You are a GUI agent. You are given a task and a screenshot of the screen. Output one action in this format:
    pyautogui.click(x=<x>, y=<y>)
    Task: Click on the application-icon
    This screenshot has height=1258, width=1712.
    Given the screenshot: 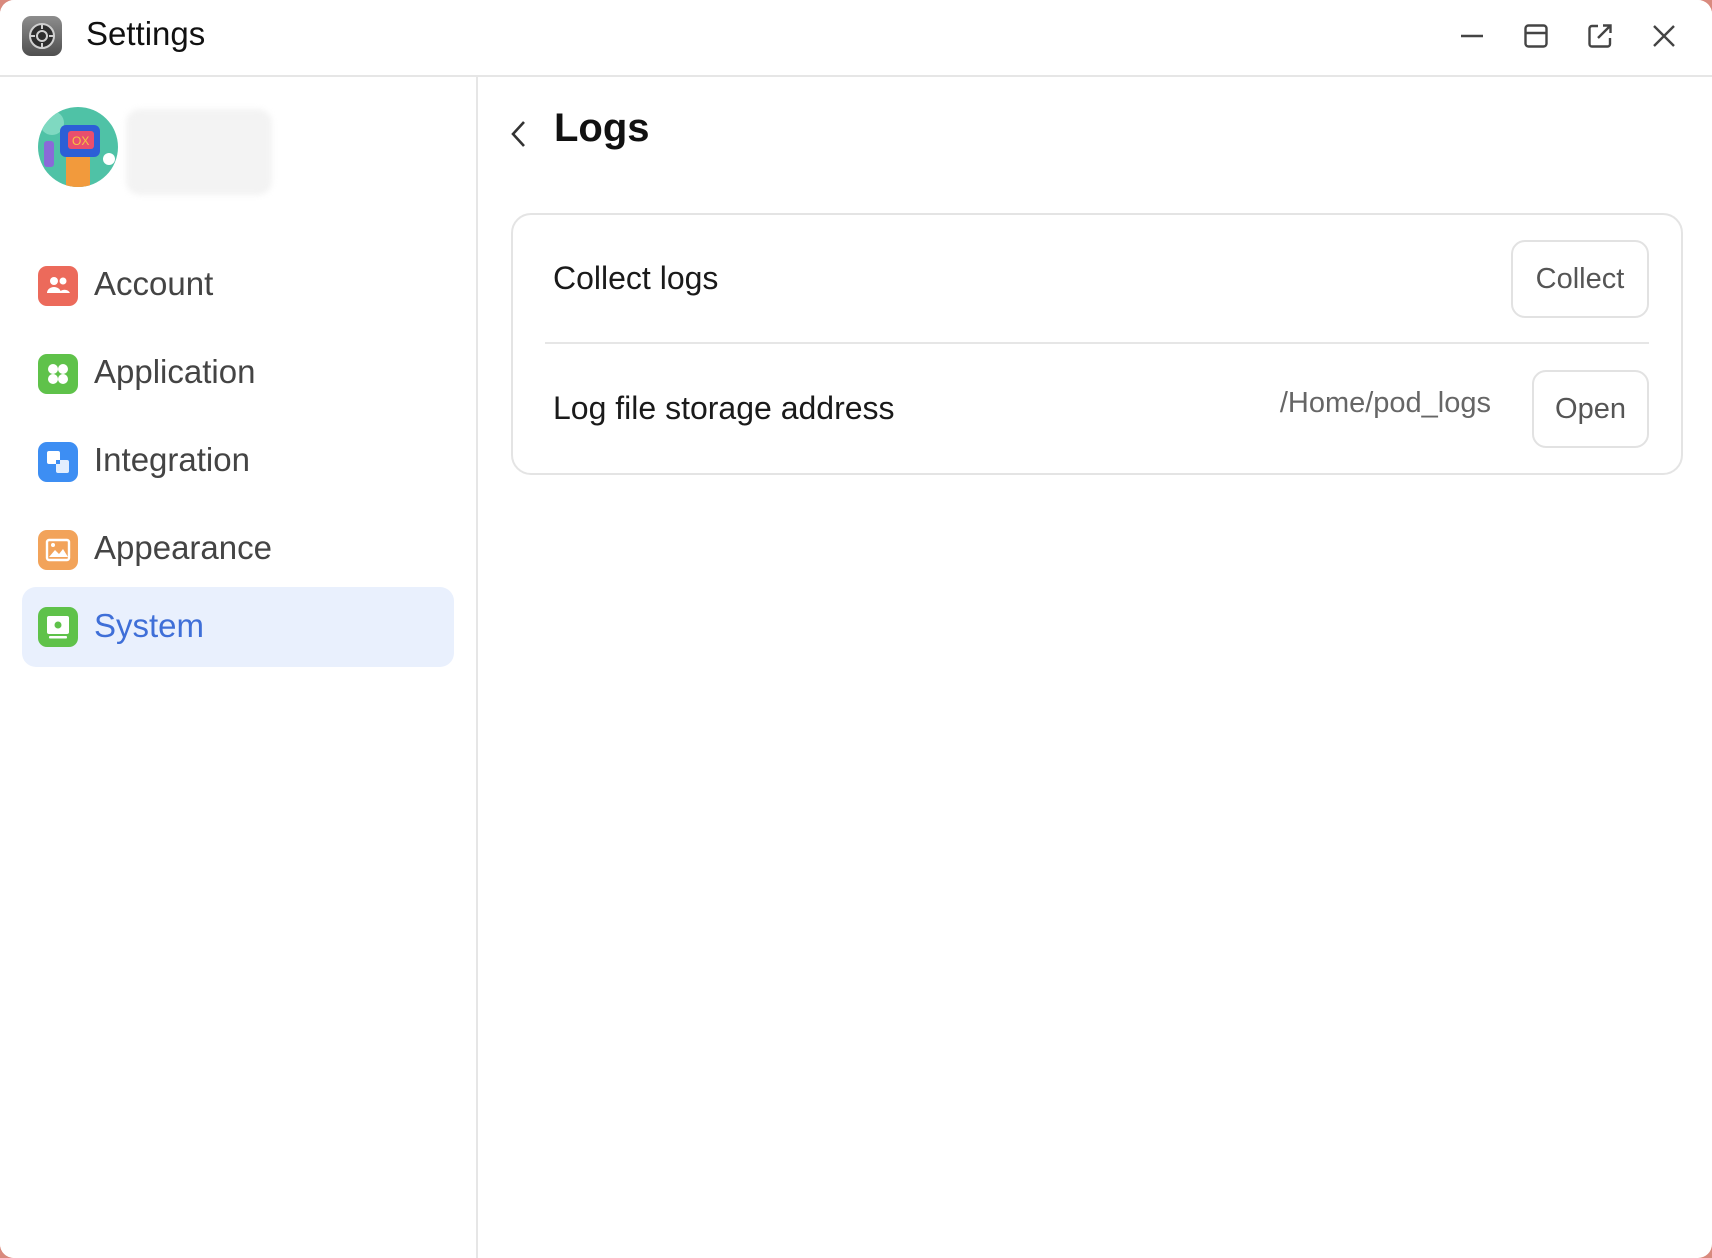 What is the action you would take?
    pyautogui.click(x=58, y=374)
    